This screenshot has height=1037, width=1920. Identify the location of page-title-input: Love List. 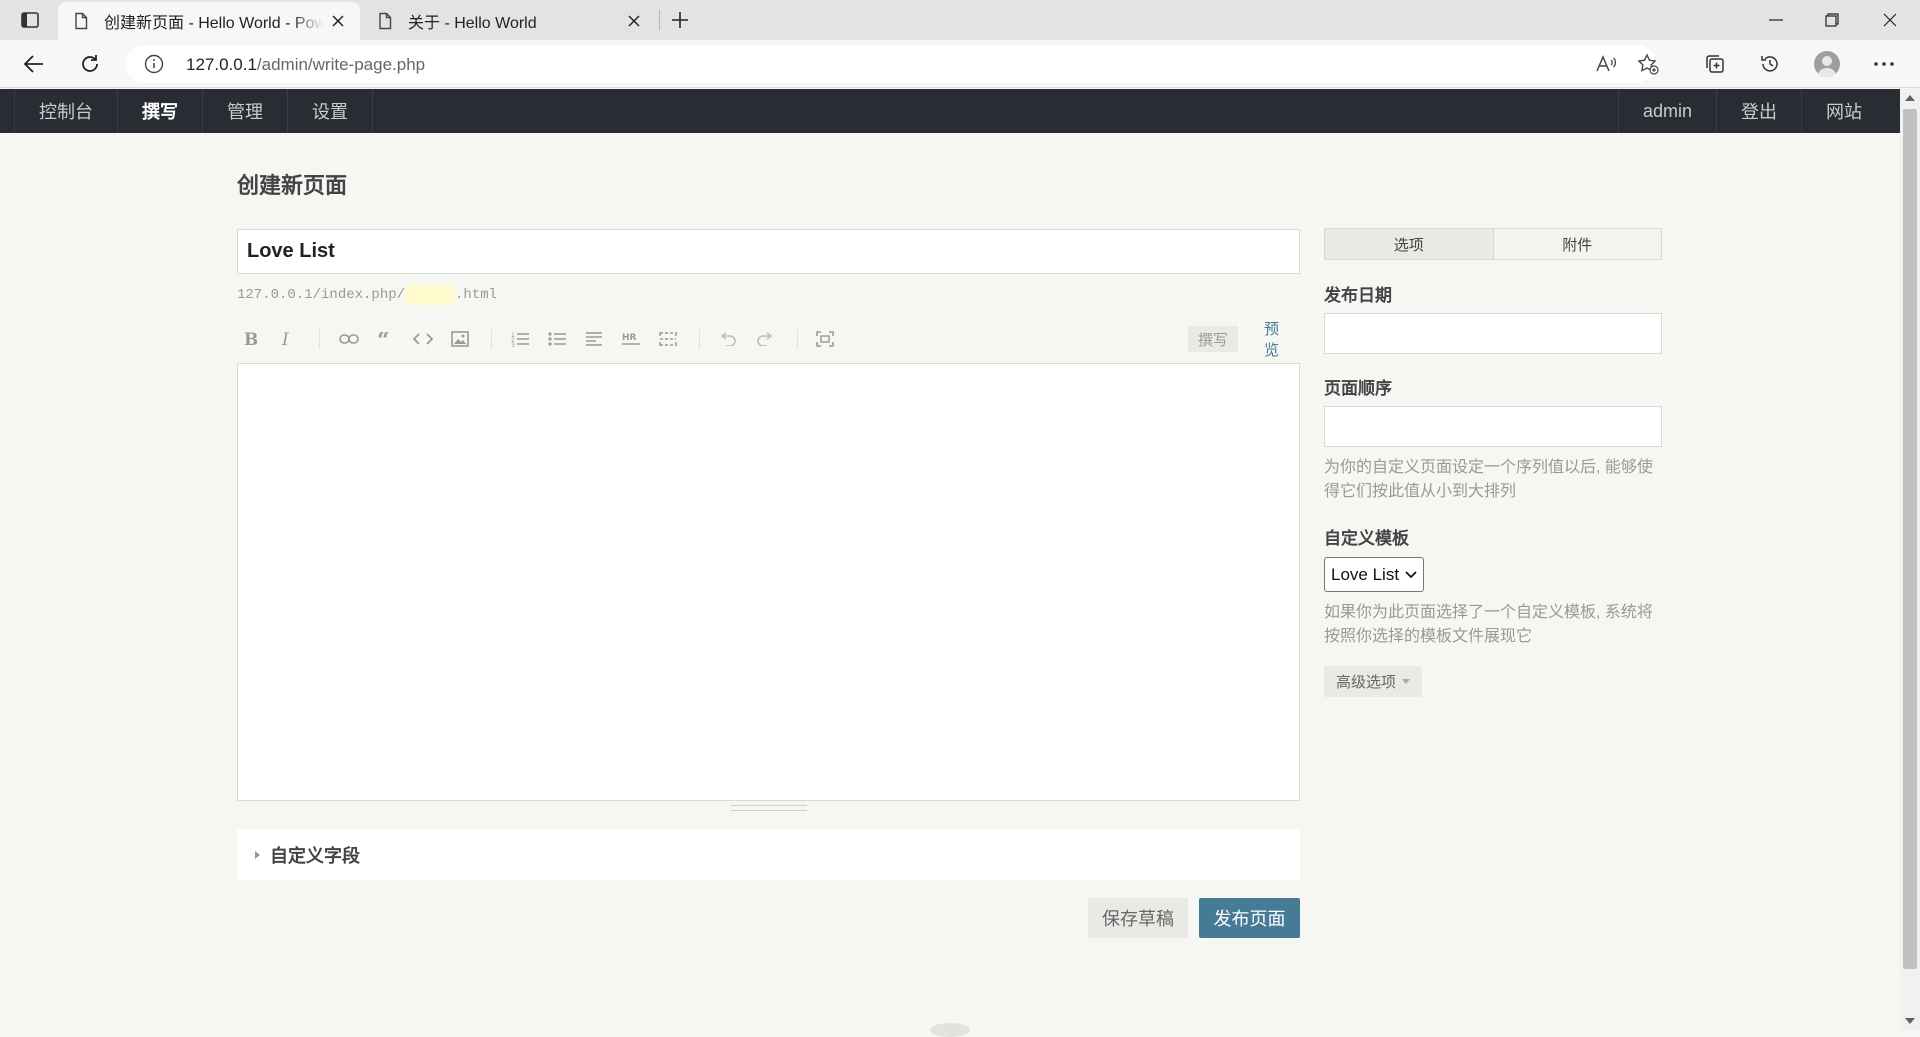
(768, 251).